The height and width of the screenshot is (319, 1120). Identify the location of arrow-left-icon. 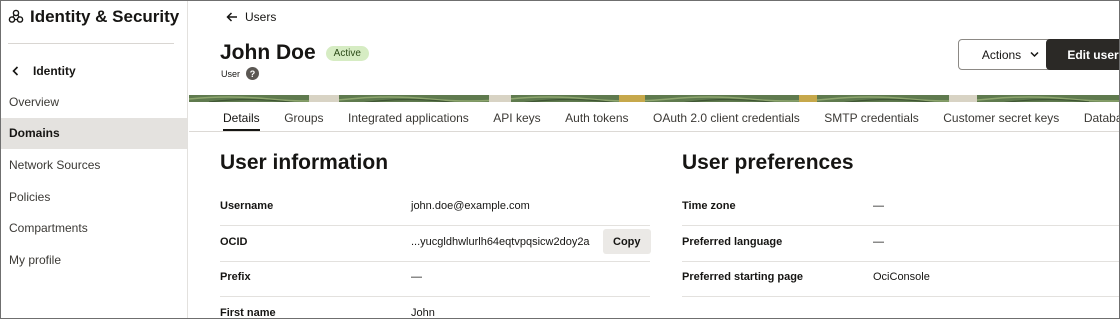
(231, 17).